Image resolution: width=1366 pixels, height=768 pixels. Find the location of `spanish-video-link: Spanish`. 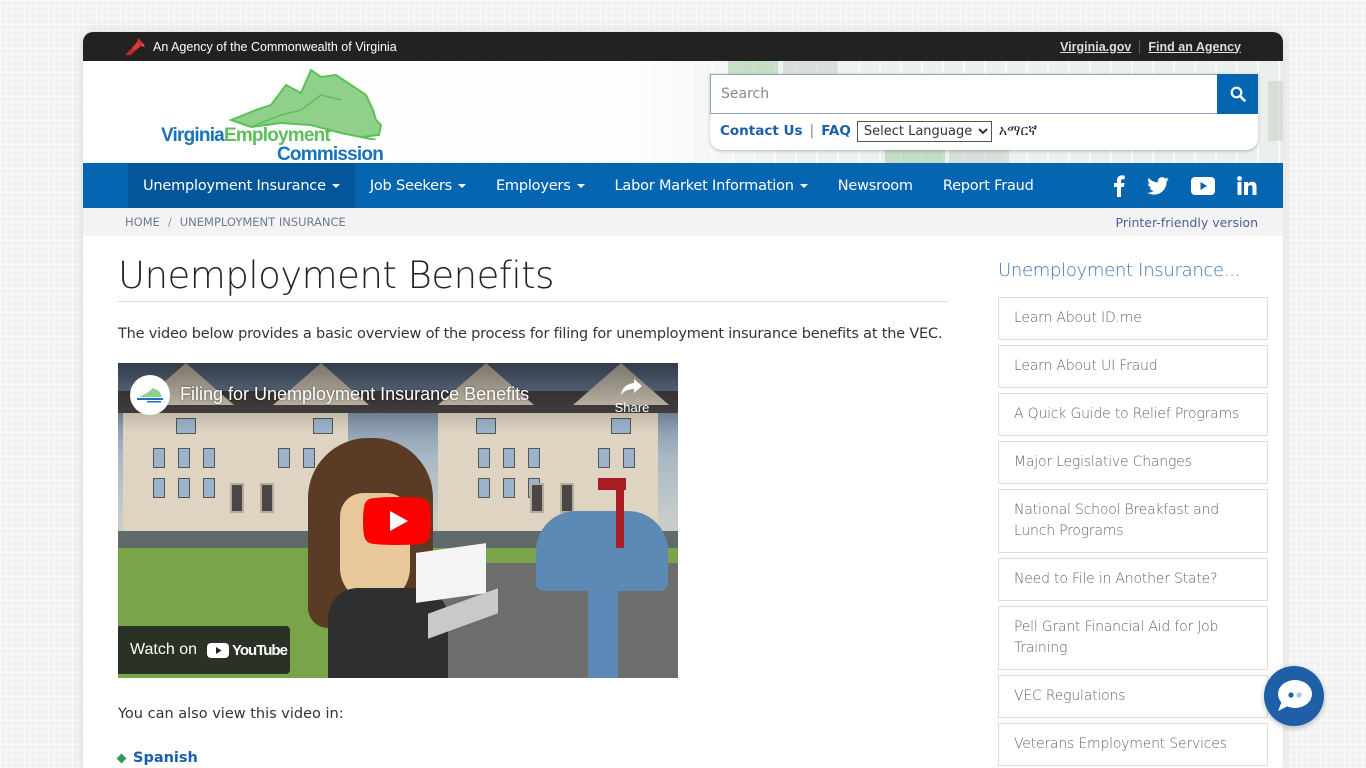

spanish-video-link: Spanish is located at coordinates (165, 758).